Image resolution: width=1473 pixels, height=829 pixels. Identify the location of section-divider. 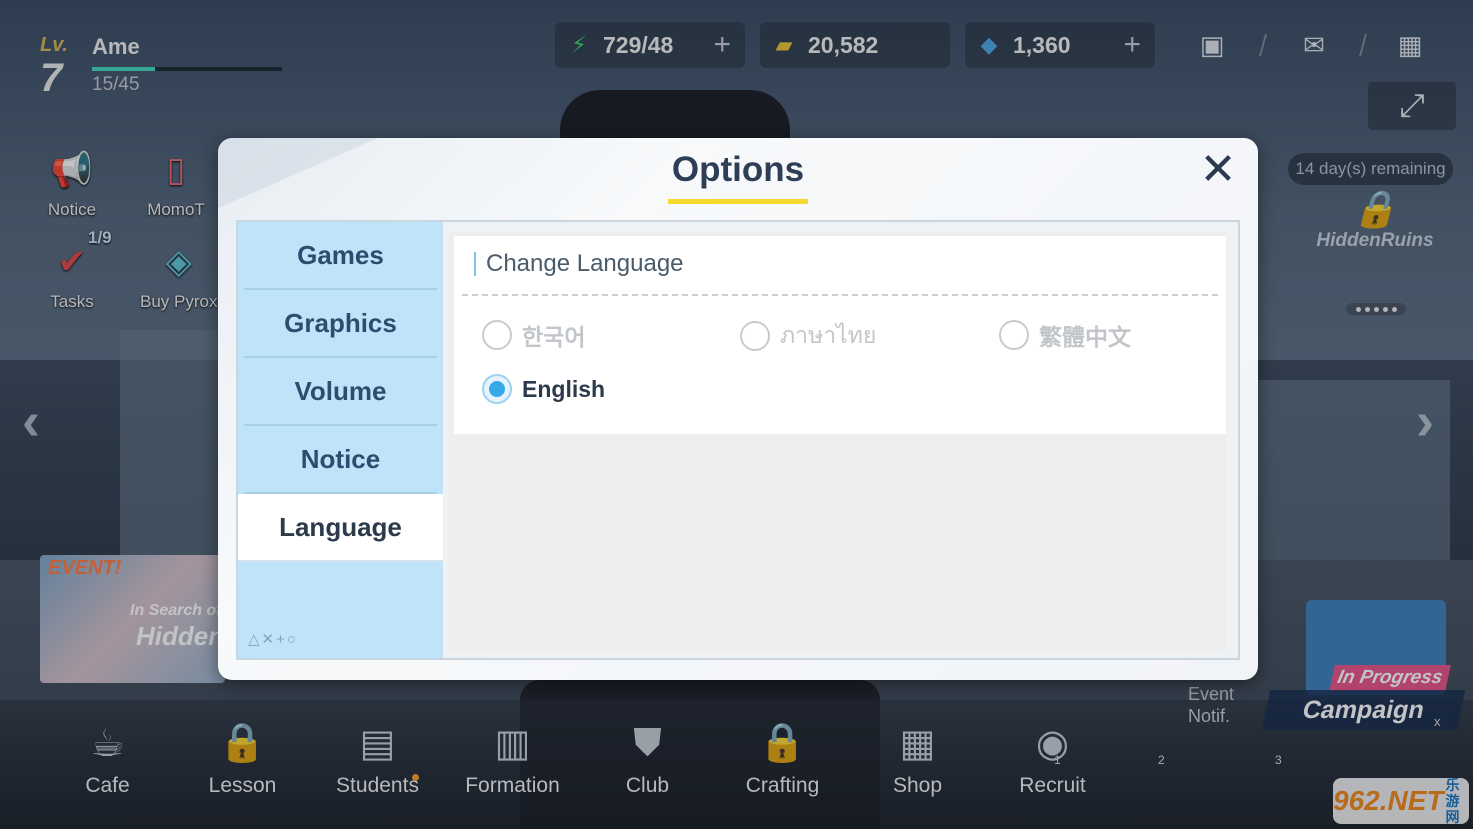
(840, 295).